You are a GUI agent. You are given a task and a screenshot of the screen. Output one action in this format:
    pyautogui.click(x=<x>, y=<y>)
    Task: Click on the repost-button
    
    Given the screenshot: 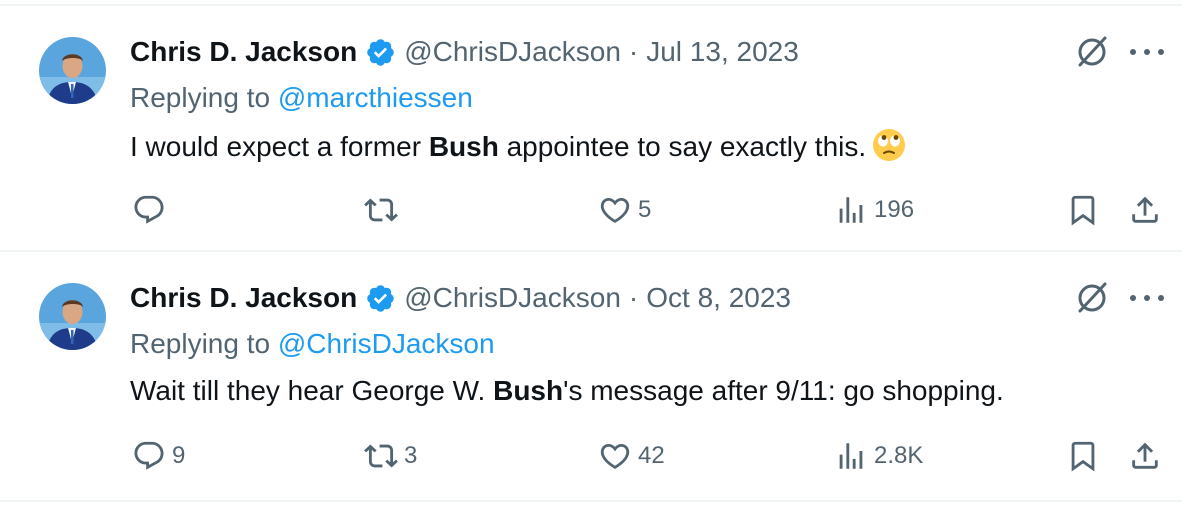 What is the action you would take?
    pyautogui.click(x=384, y=210)
    